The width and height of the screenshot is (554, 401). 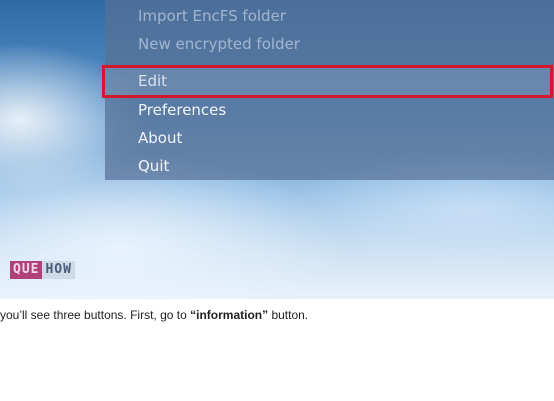 What do you see at coordinates (288, 315) in the screenshot?
I see `caption-text-after: button.` at bounding box center [288, 315].